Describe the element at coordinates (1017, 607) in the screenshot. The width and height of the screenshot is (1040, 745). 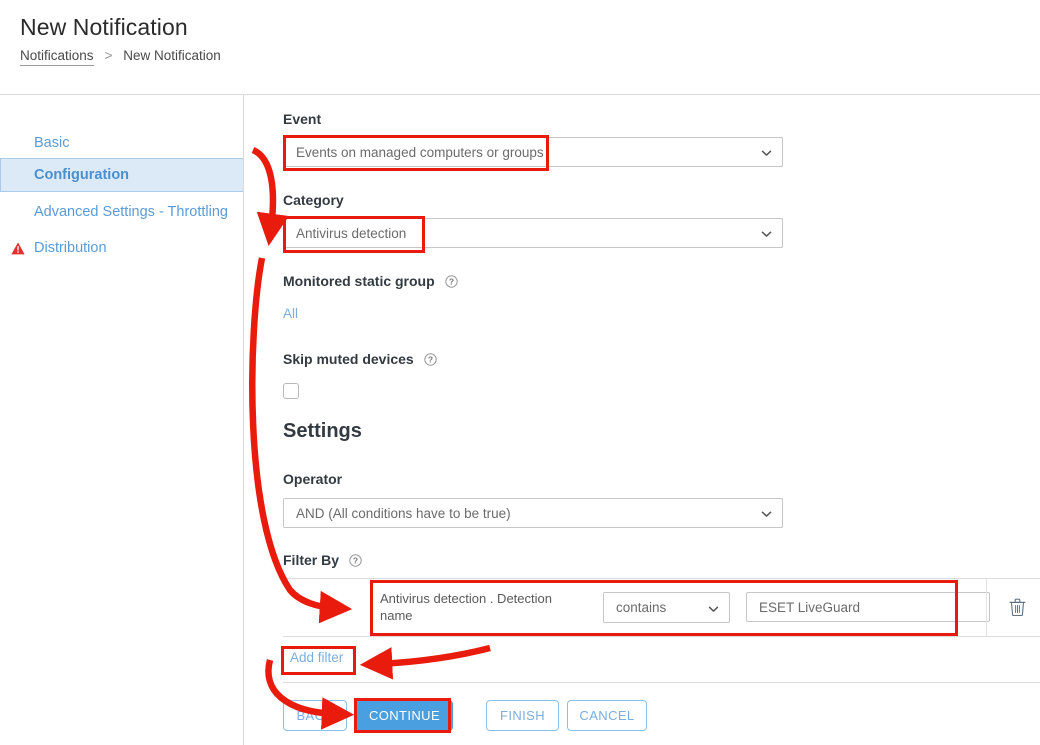
I see `trash-icon` at that location.